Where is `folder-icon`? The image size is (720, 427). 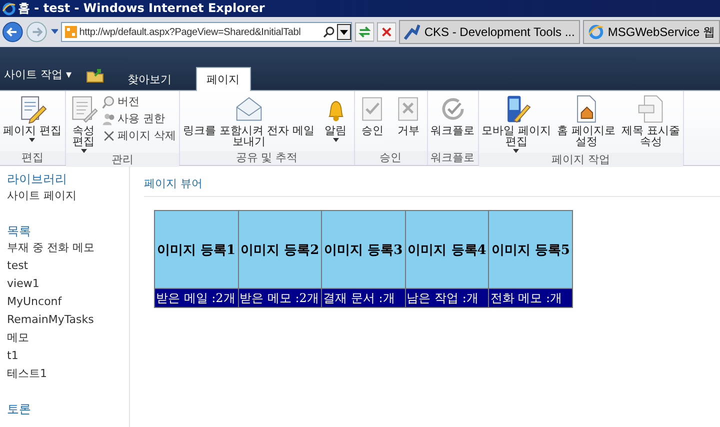
folder-icon is located at coordinates (95, 75).